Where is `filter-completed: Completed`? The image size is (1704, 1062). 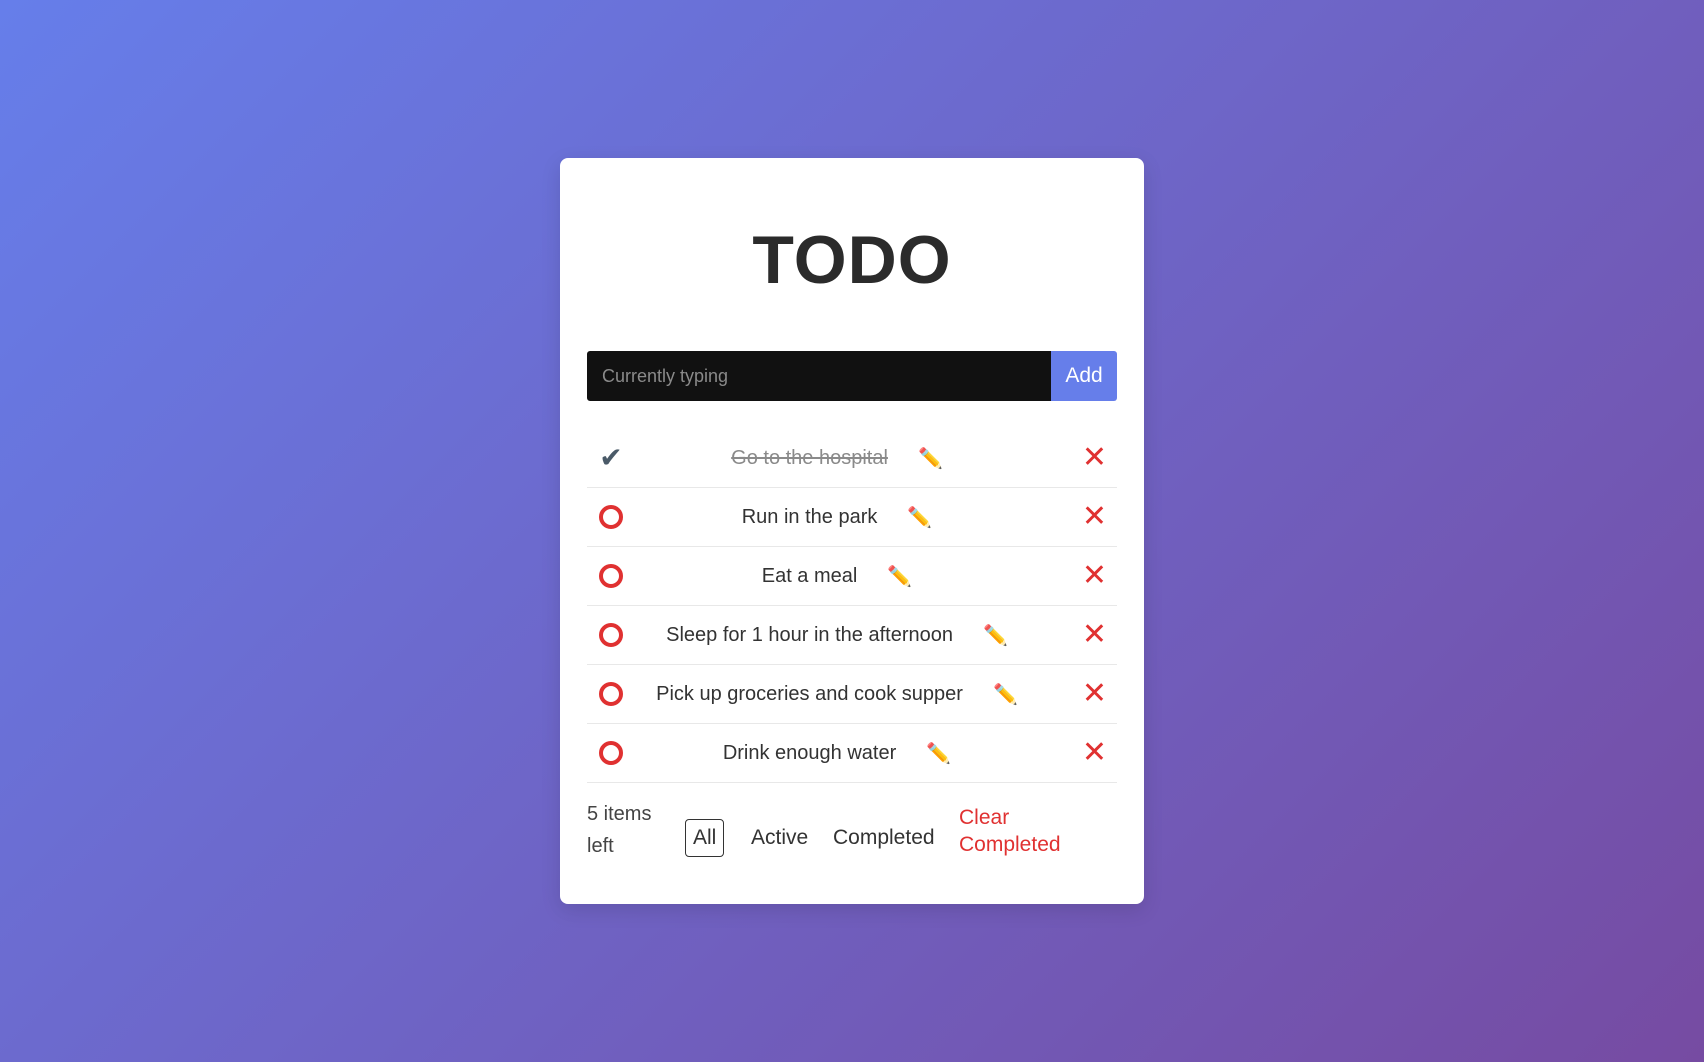 filter-completed: Completed is located at coordinates (884, 838).